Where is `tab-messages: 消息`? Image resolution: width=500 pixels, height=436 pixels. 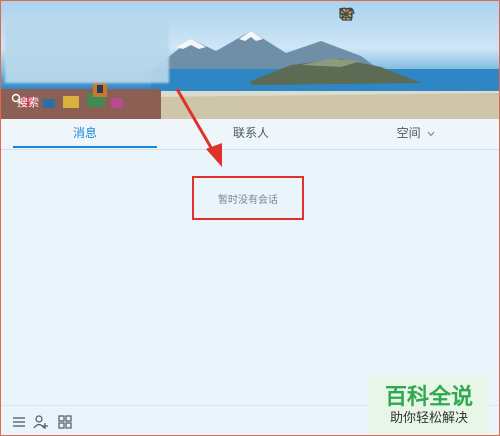
tab-messages: 消息 is located at coordinates (85, 133).